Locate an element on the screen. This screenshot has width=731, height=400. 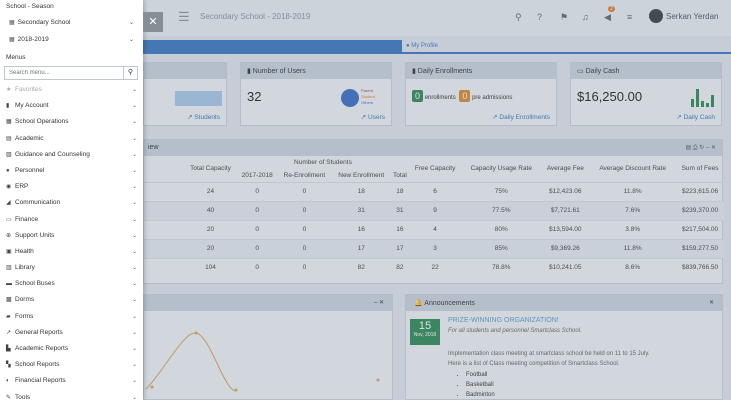
user-icon: ▮ is located at coordinates (8, 106).